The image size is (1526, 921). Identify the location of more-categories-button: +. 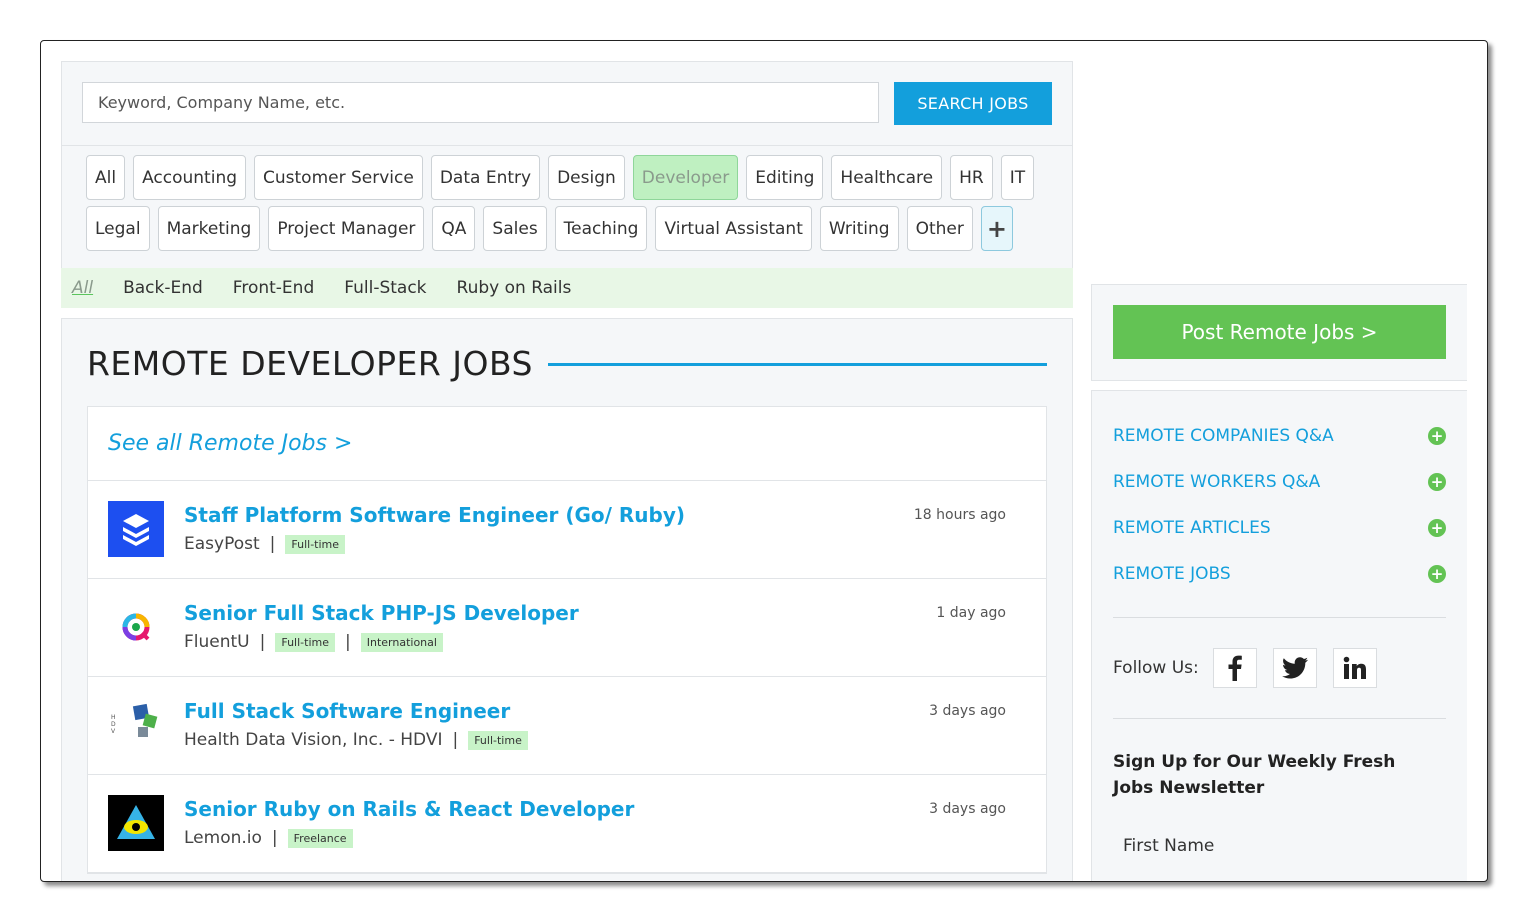
(996, 228).